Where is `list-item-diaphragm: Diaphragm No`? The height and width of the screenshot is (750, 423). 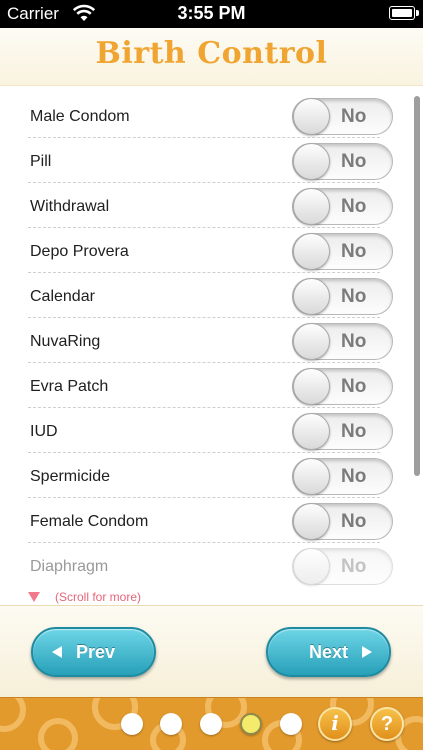 list-item-diaphragm: Diaphragm No is located at coordinates (210, 565).